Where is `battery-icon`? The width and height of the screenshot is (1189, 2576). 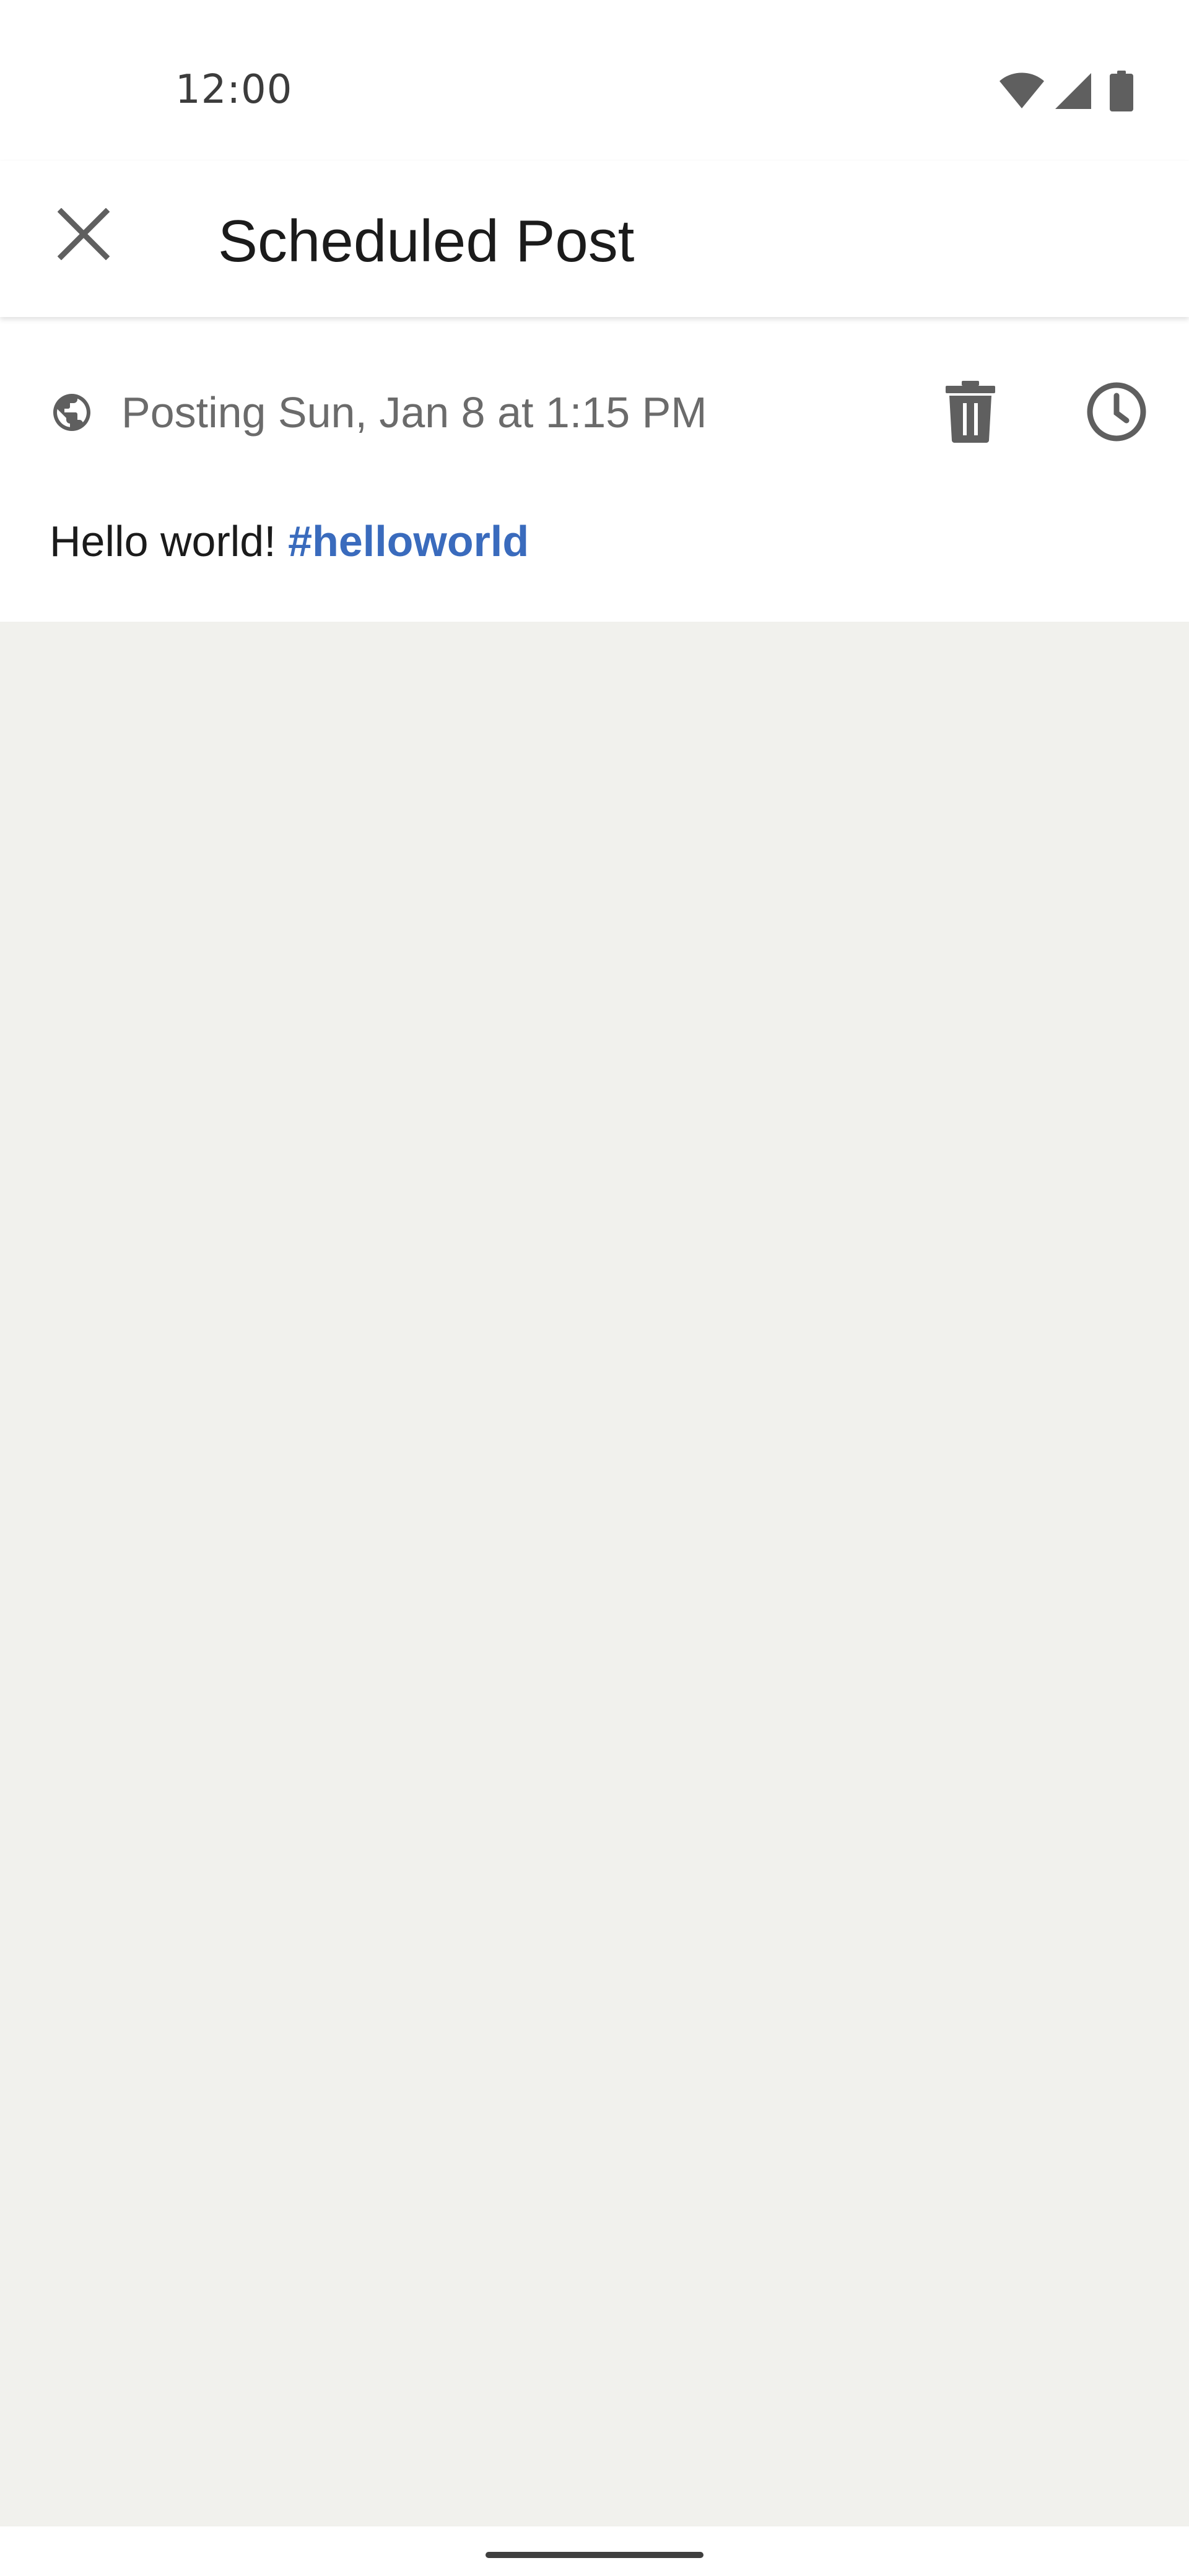 battery-icon is located at coordinates (1121, 91).